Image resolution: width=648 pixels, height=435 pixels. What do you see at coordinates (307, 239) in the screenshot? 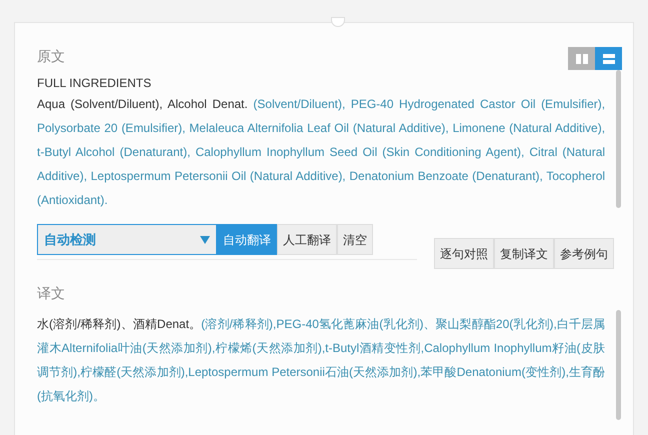
I see `translate-mode-button: 人工翻译` at bounding box center [307, 239].